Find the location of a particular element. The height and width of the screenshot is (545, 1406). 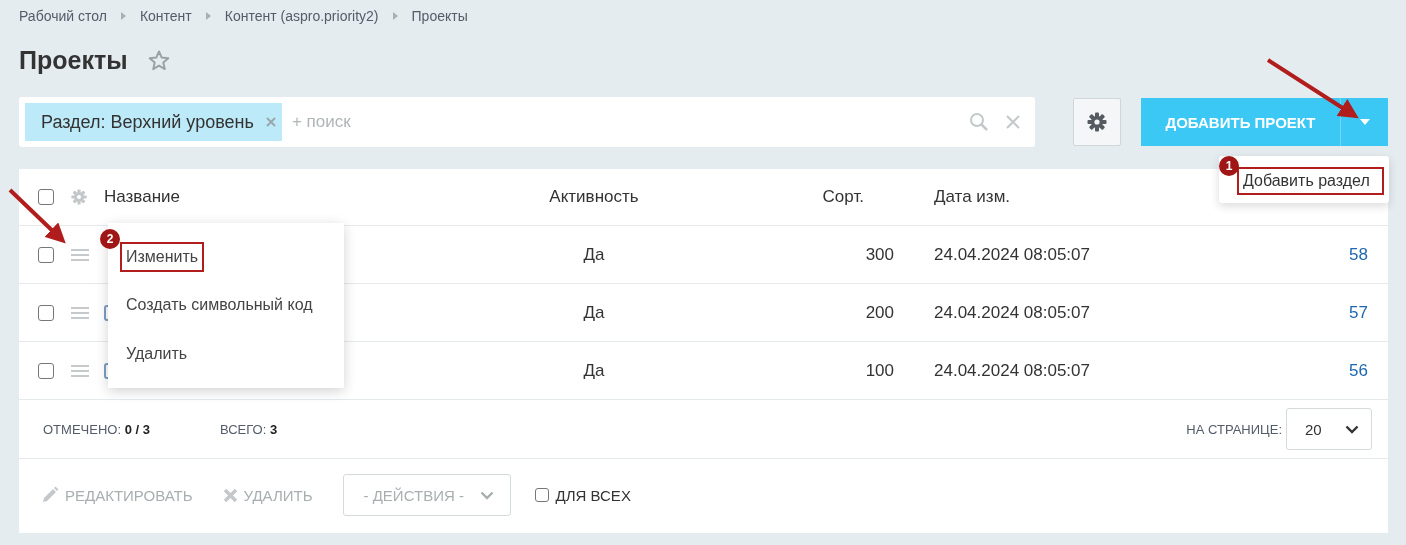

column-header: Дата изм. is located at coordinates (1059, 197).